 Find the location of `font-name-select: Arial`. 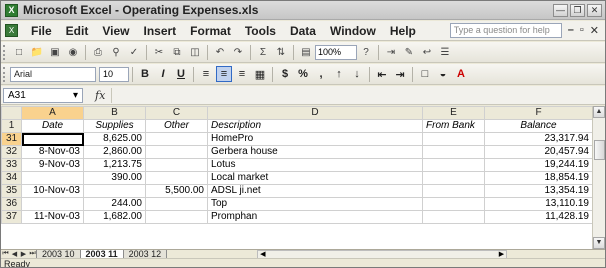

font-name-select: Arial is located at coordinates (53, 74).